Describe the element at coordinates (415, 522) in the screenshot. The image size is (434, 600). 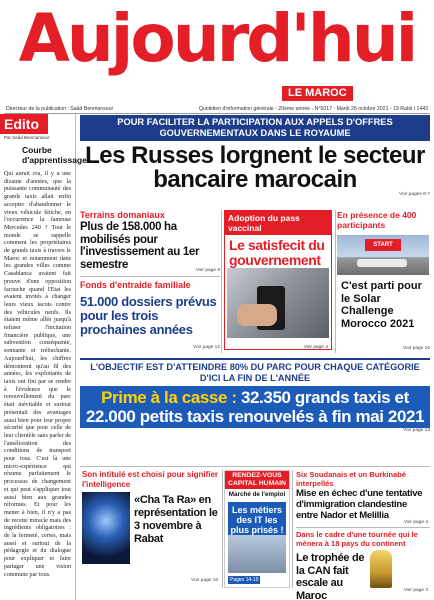
I see `immig-page-ref: Voir page 4` at that location.